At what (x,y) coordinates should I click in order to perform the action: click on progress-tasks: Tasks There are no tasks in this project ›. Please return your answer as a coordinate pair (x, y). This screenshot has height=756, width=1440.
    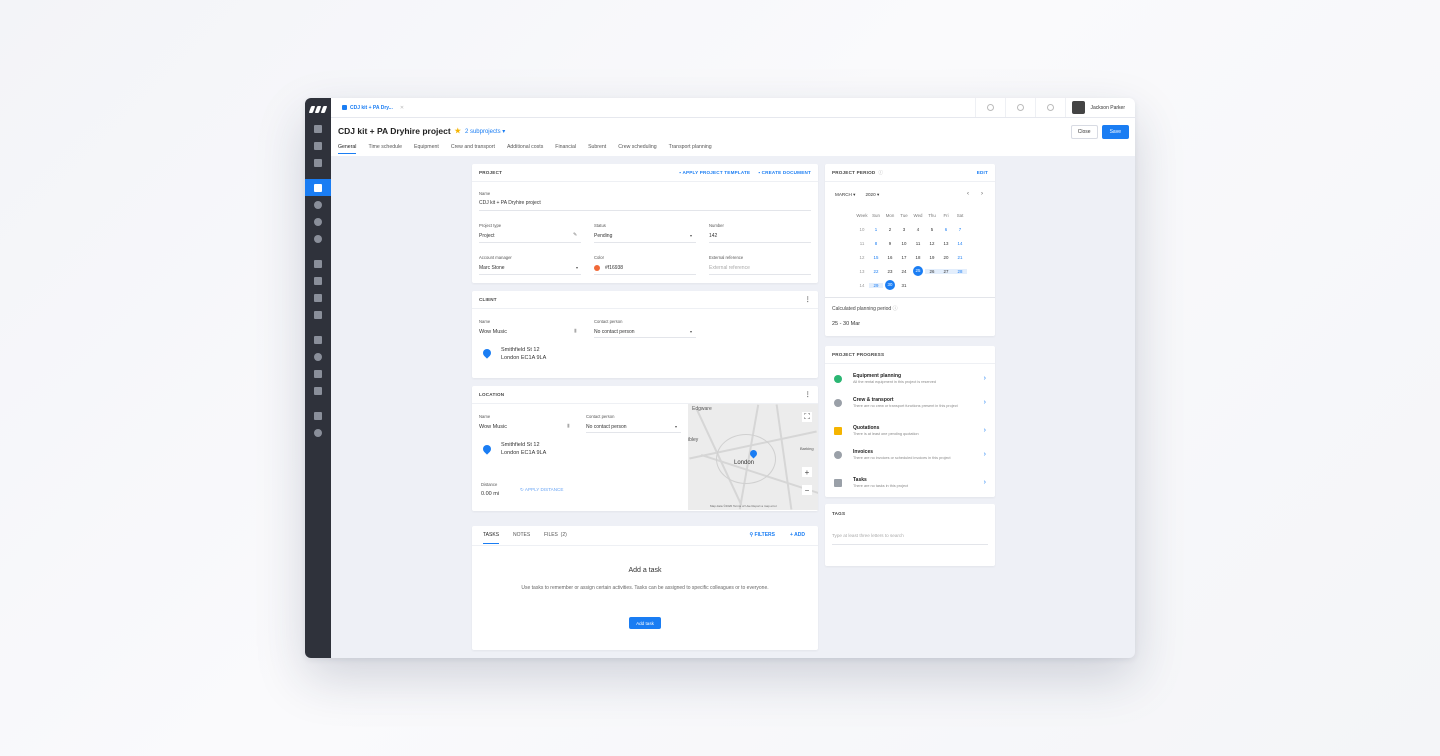
    Looking at the image, I should click on (910, 486).